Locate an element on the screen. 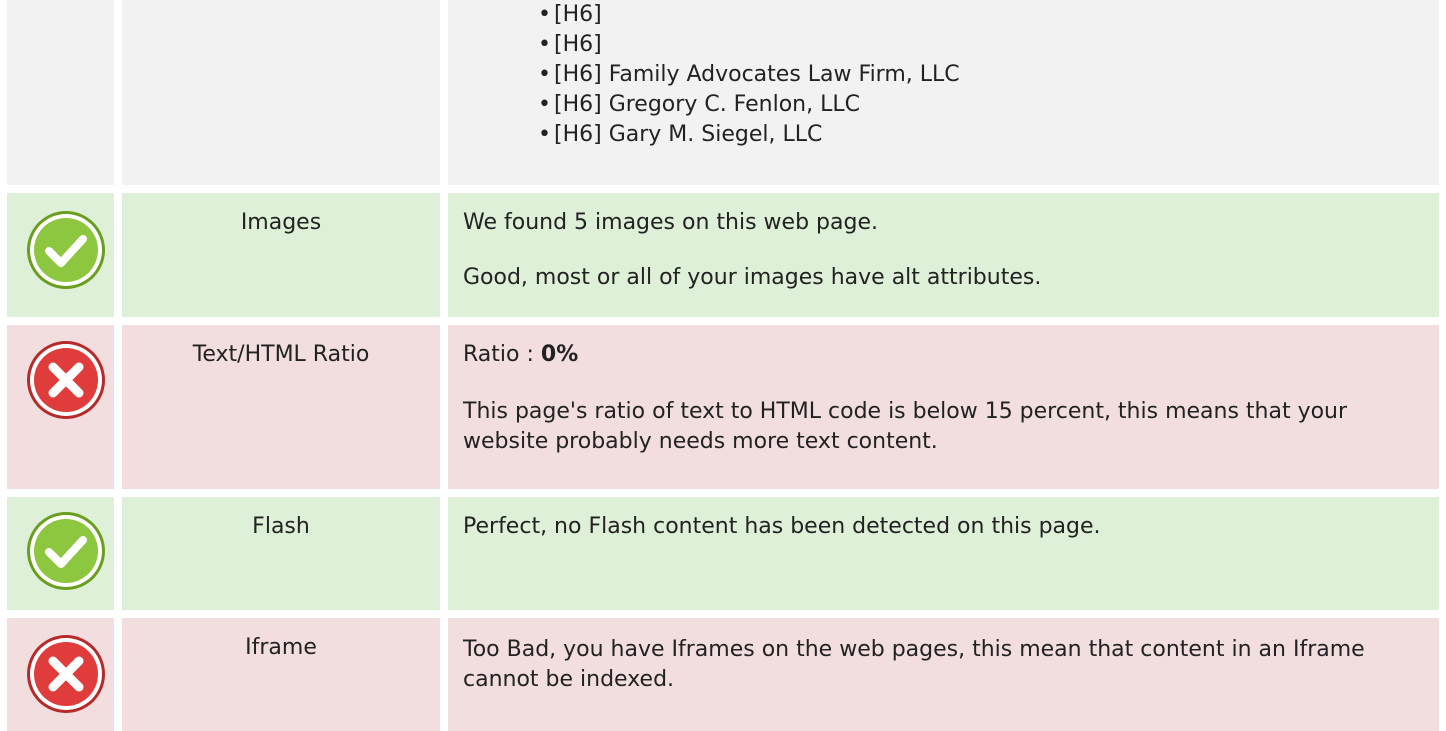  label-cell: Text/HTML Ratio is located at coordinates (281, 407).